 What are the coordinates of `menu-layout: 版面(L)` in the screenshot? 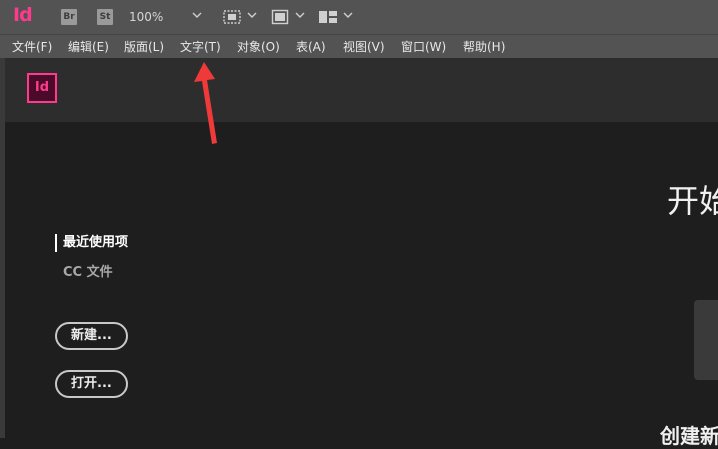 It's located at (144, 46).